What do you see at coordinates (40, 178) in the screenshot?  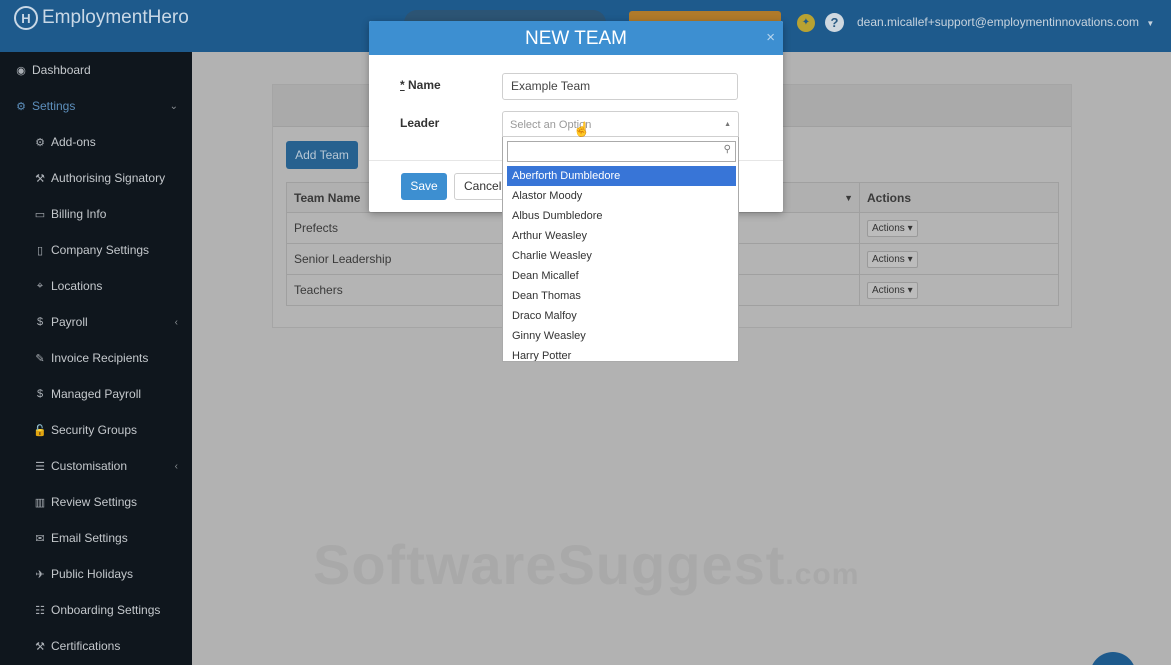 I see `hammer-icon: ⚒` at bounding box center [40, 178].